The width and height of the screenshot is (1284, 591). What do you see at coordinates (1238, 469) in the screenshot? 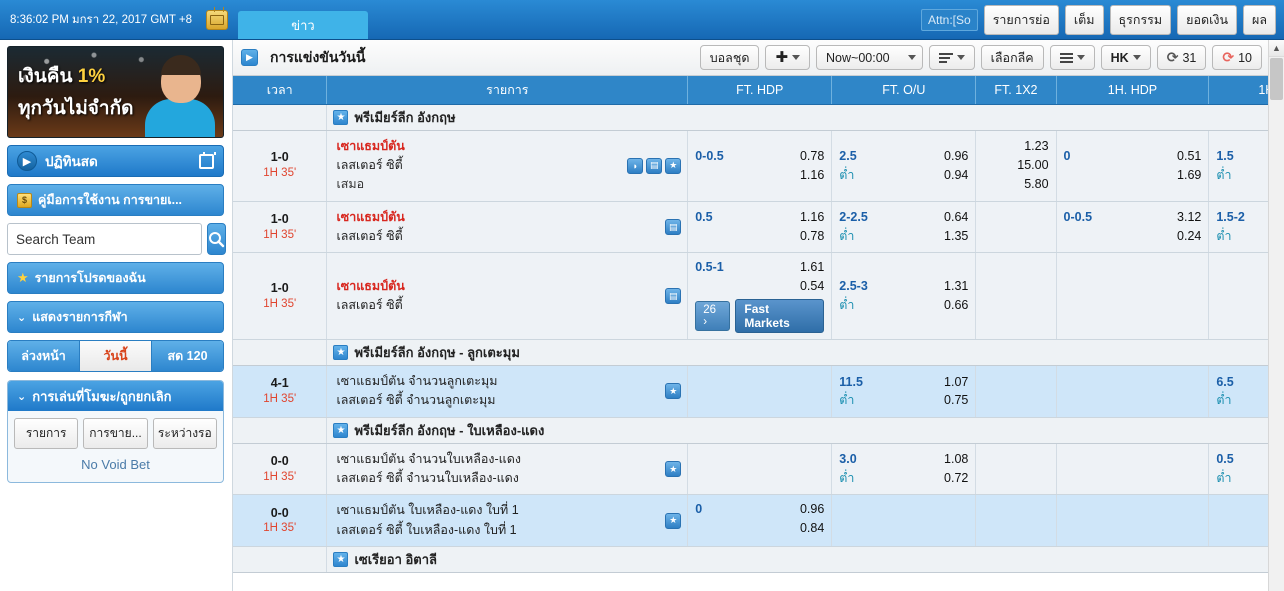
I see `1h-ou-cell: 0.51.00 ต่ำ0.80` at bounding box center [1238, 469].